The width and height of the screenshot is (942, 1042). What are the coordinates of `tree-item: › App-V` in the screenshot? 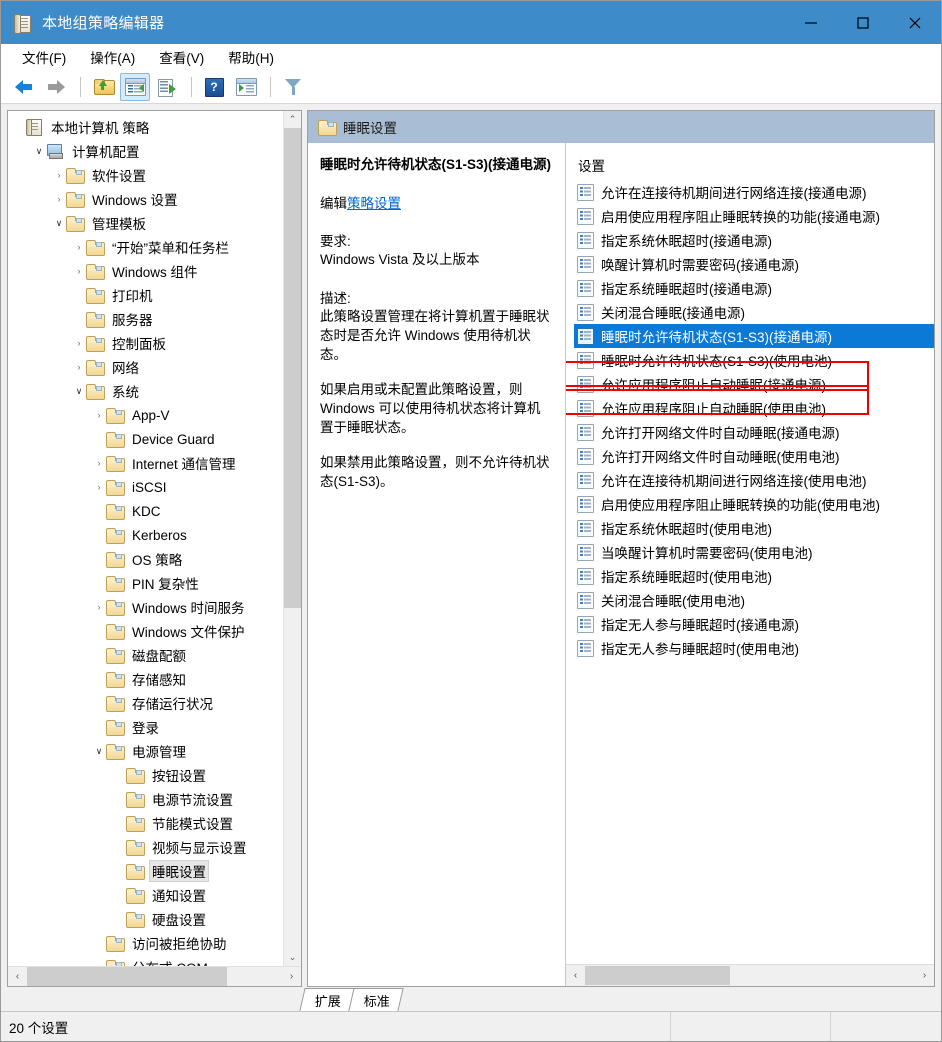 It's located at (145, 415).